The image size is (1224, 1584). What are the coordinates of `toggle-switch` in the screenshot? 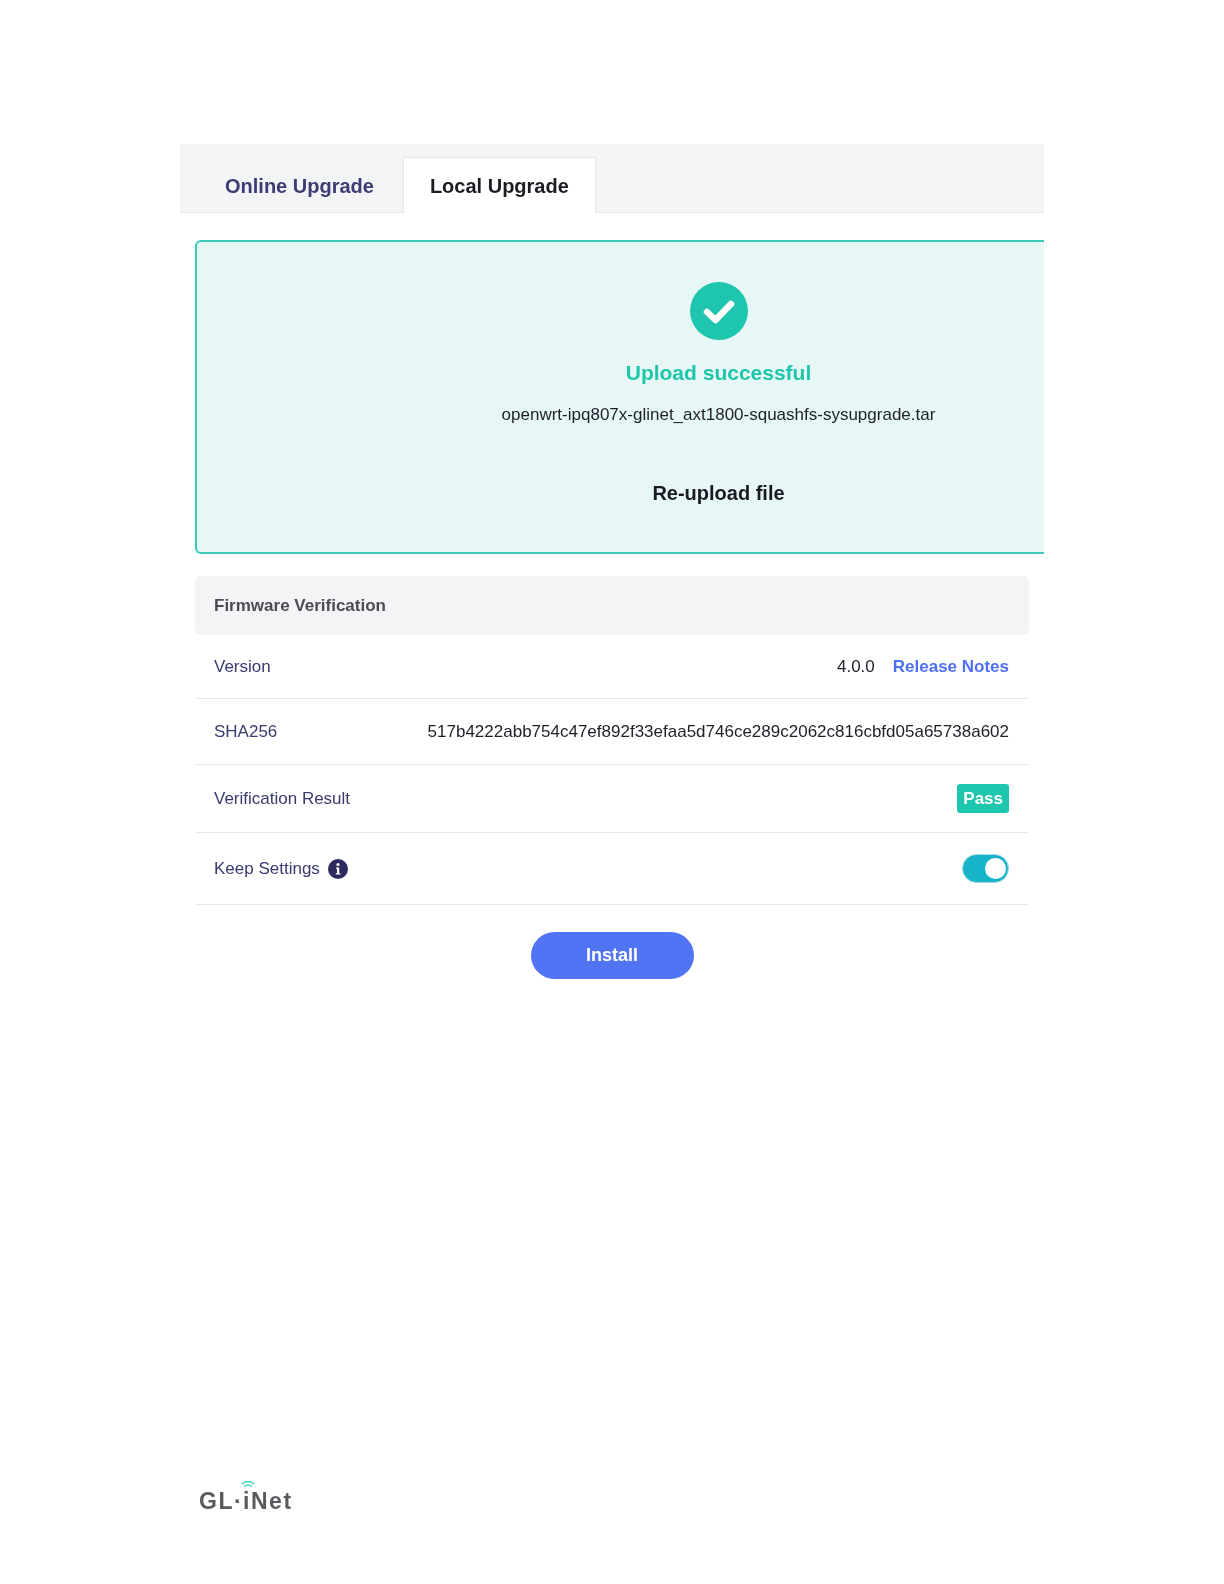 It's located at (985, 868).